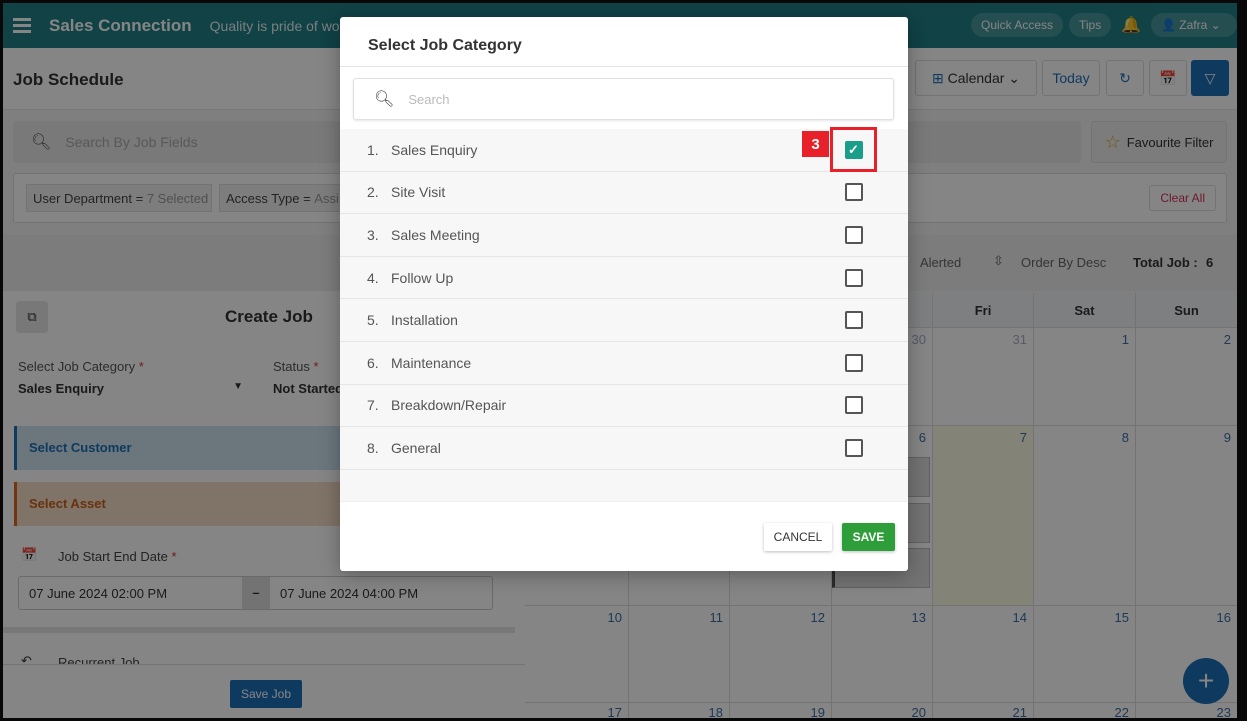 The image size is (1247, 721). Describe the element at coordinates (798, 537) in the screenshot. I see `cancel-button: CANCEL` at that location.